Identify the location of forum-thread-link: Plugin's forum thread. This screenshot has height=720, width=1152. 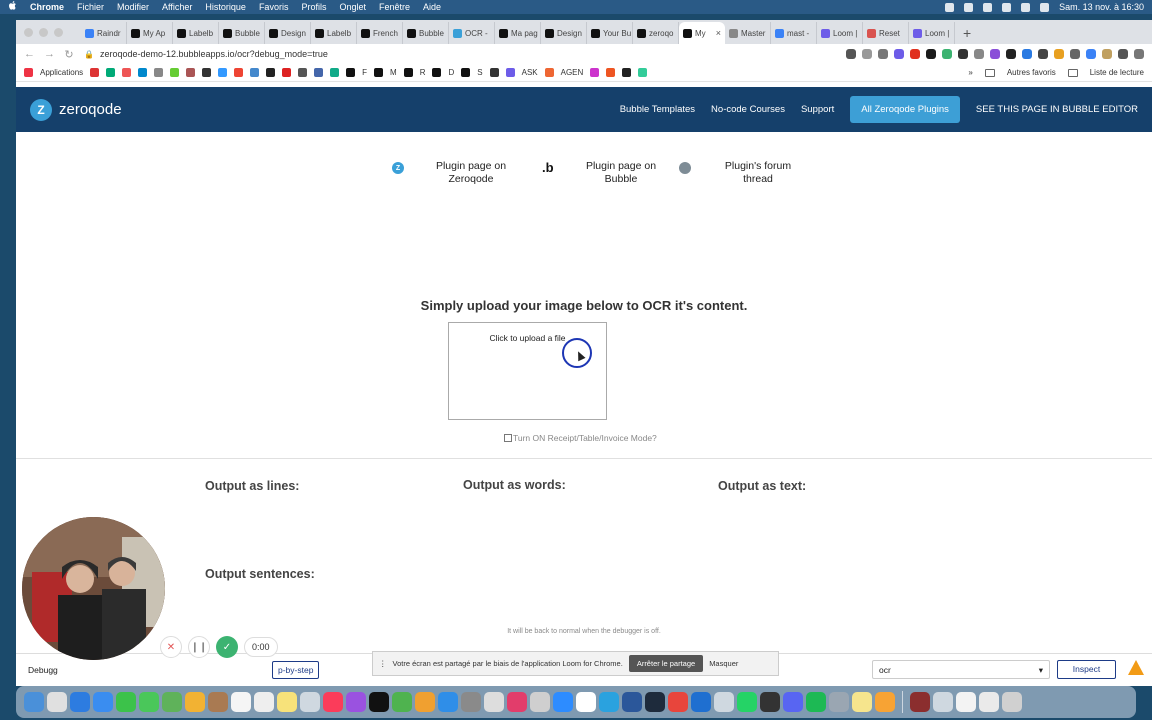
(741, 173).